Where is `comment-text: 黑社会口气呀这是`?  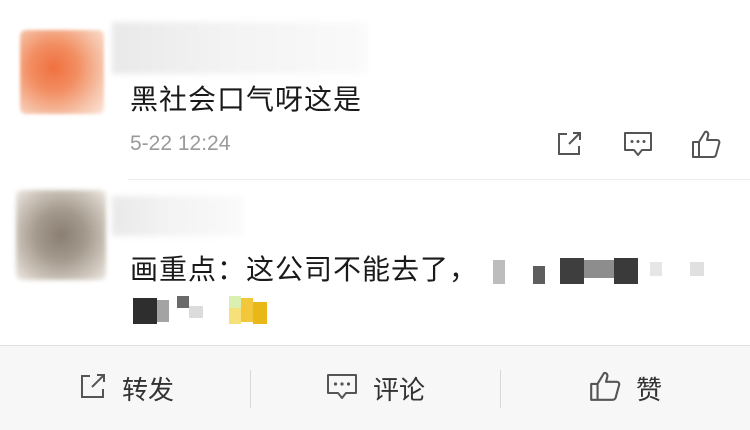
comment-text: 黑社会口气呀这是 is located at coordinates (246, 99).